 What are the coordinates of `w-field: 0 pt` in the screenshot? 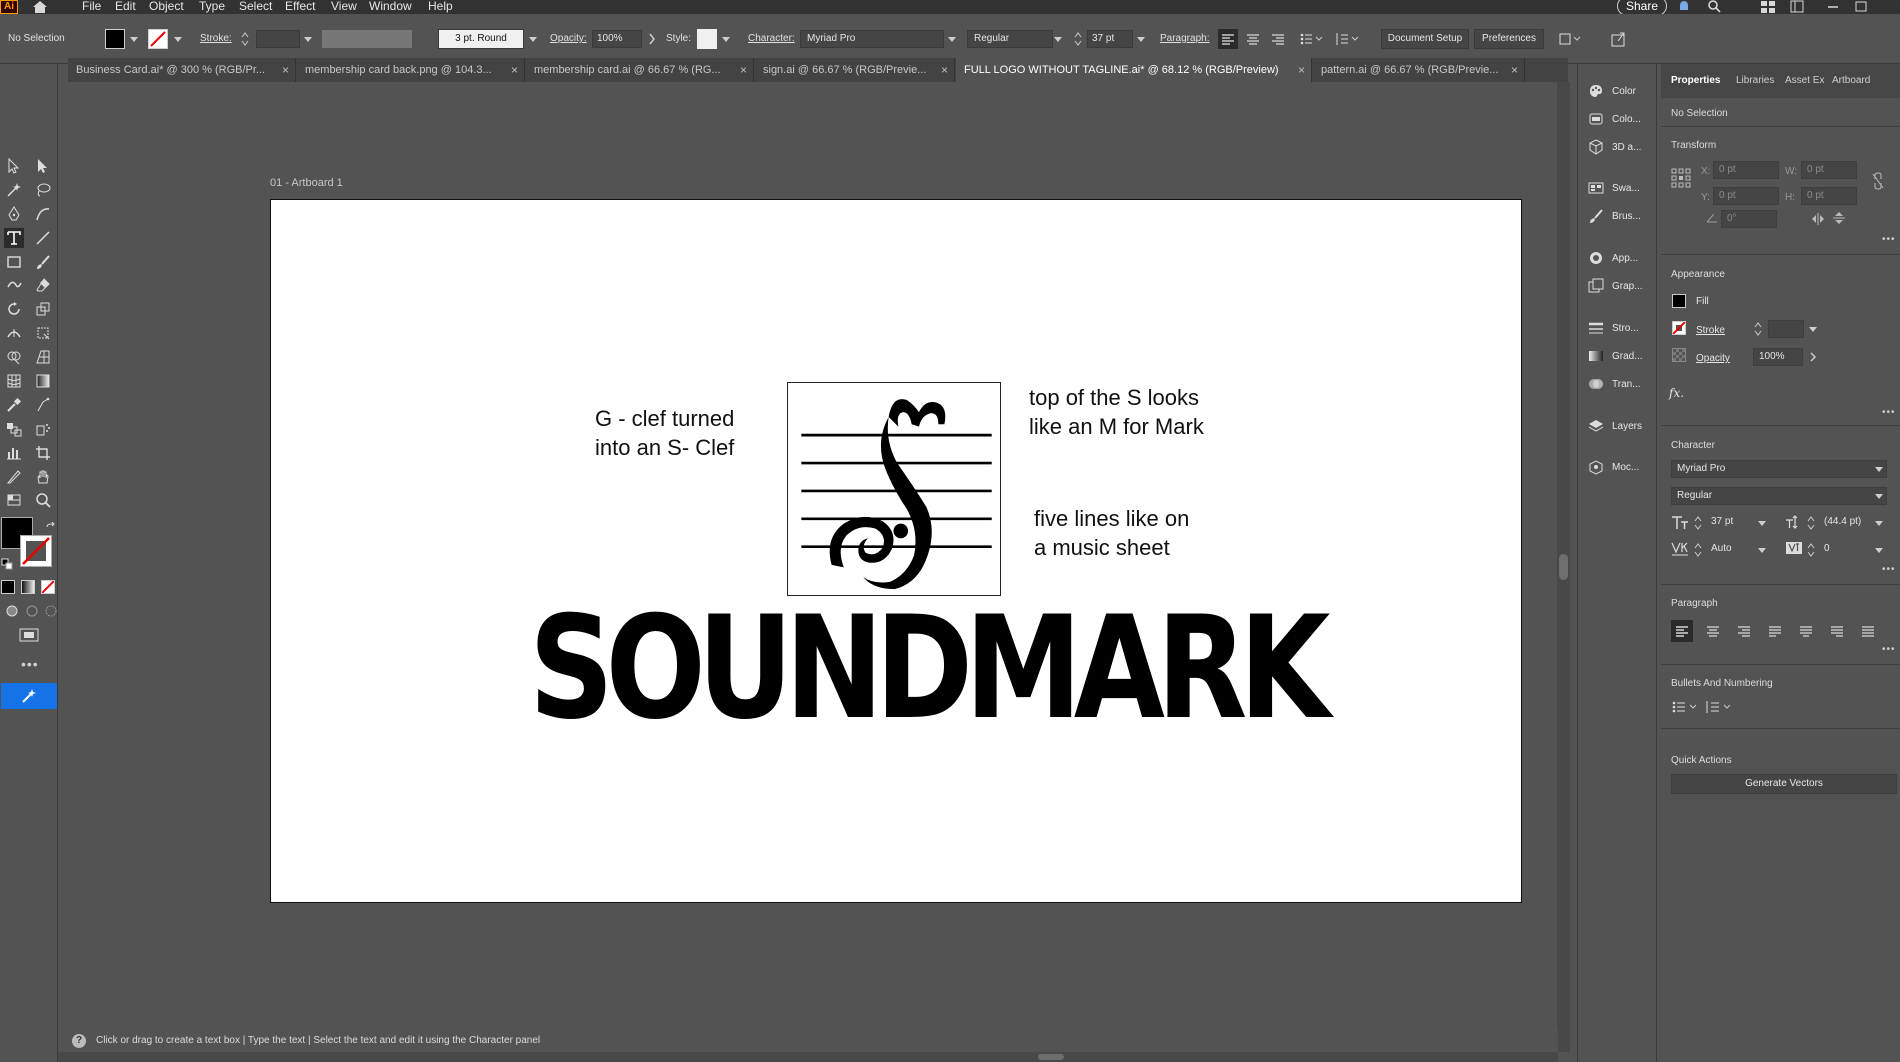 It's located at (1829, 170).